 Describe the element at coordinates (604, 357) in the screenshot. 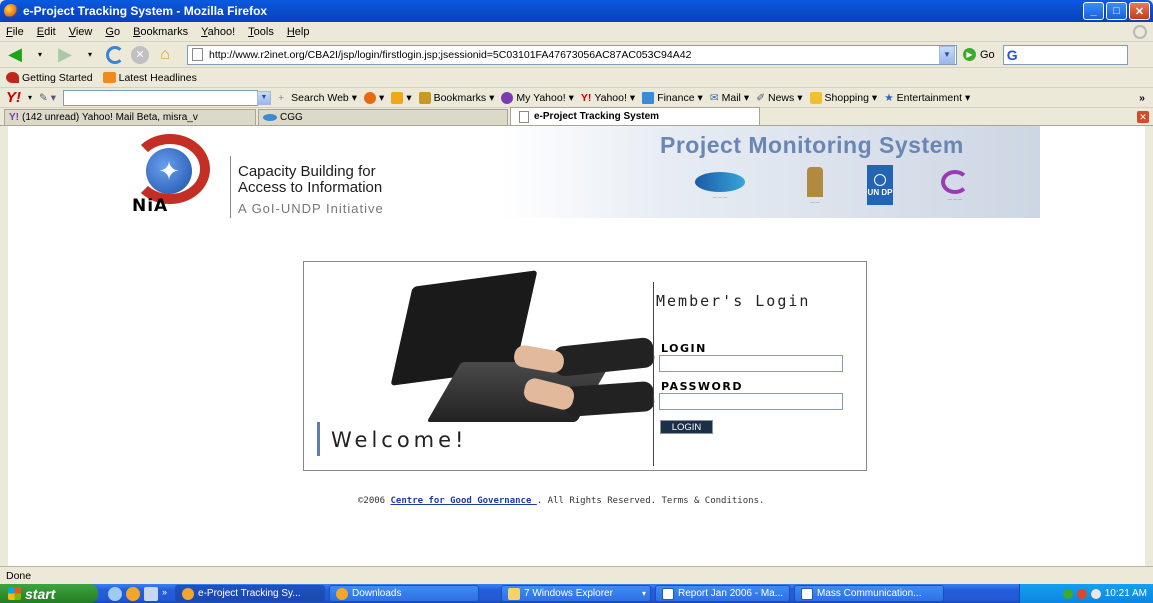

I see `arm-upper` at that location.